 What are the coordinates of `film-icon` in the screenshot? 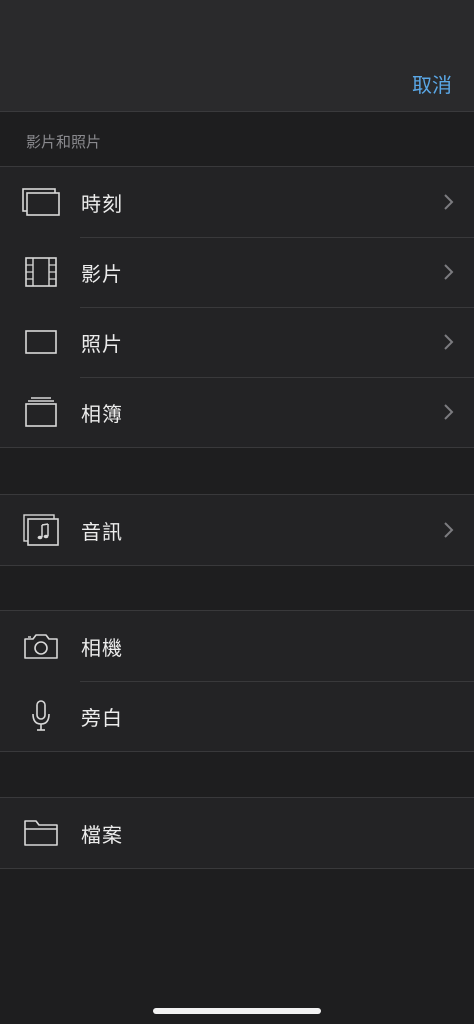 It's located at (41, 272).